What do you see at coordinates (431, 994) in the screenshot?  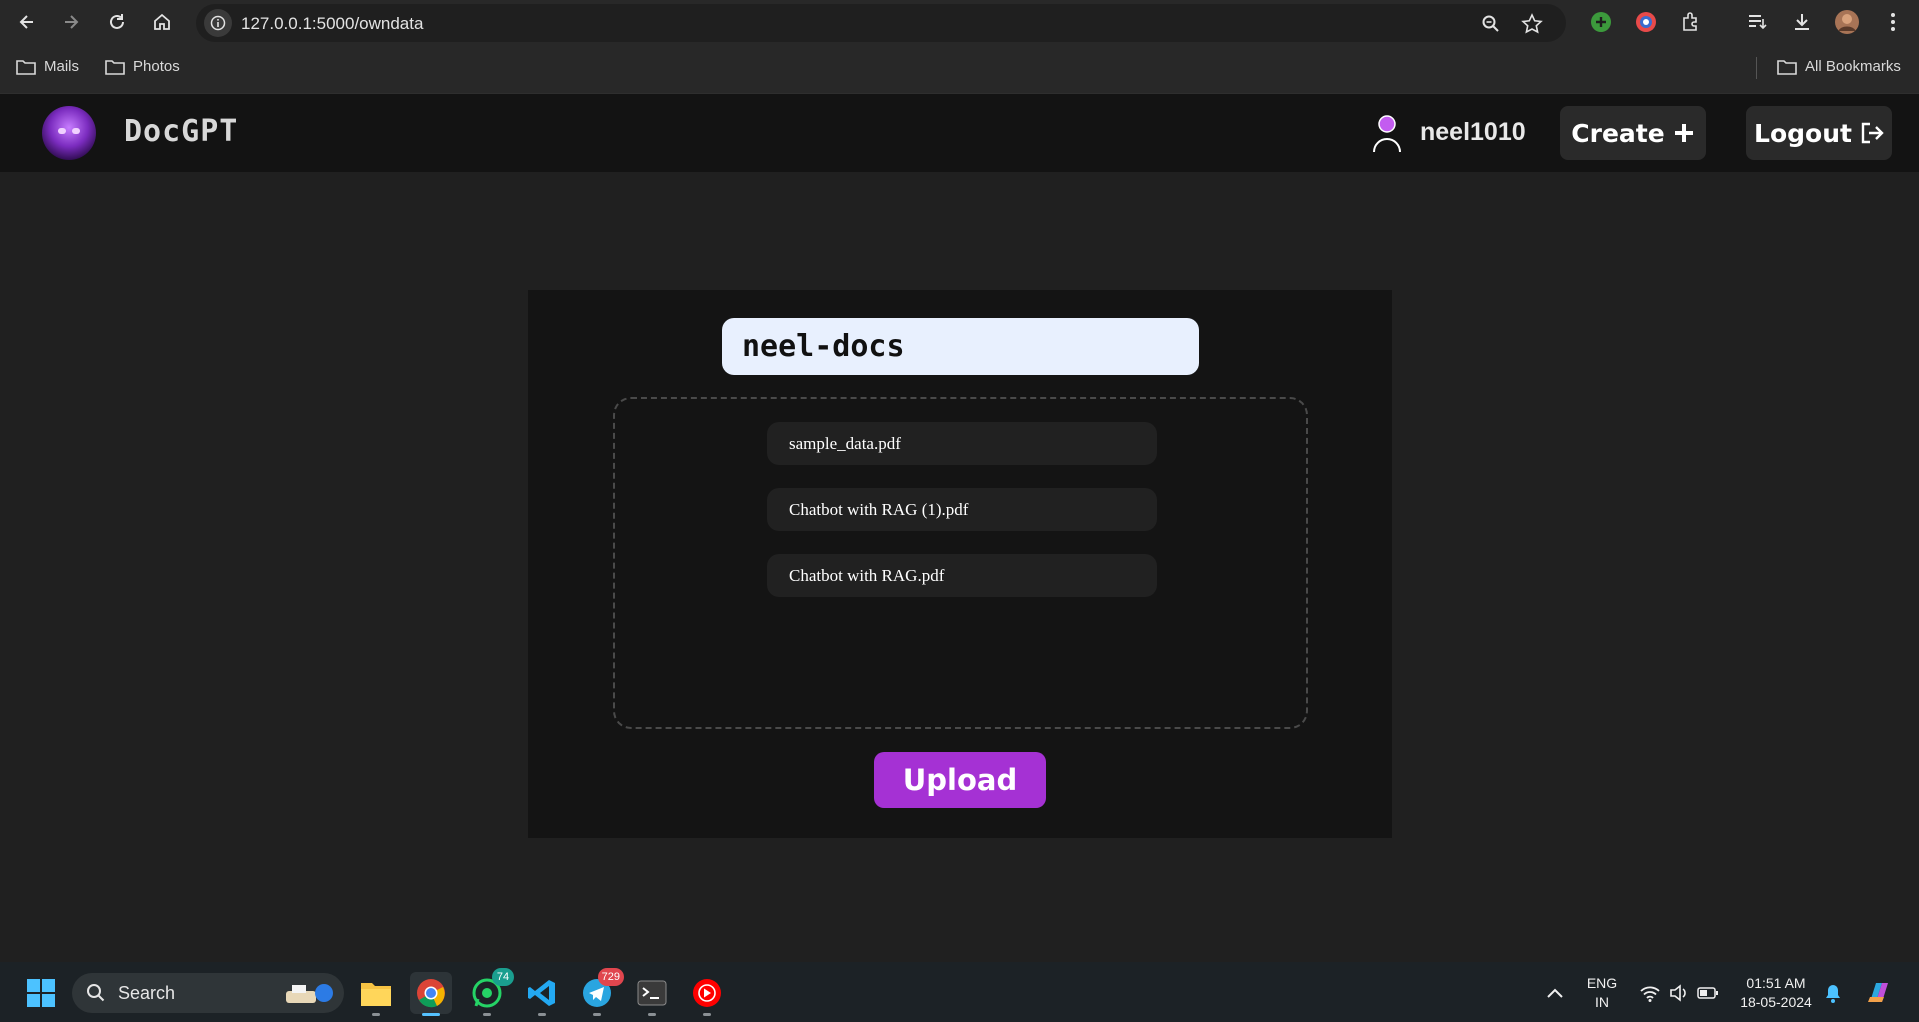 I see `chrome-icon` at bounding box center [431, 994].